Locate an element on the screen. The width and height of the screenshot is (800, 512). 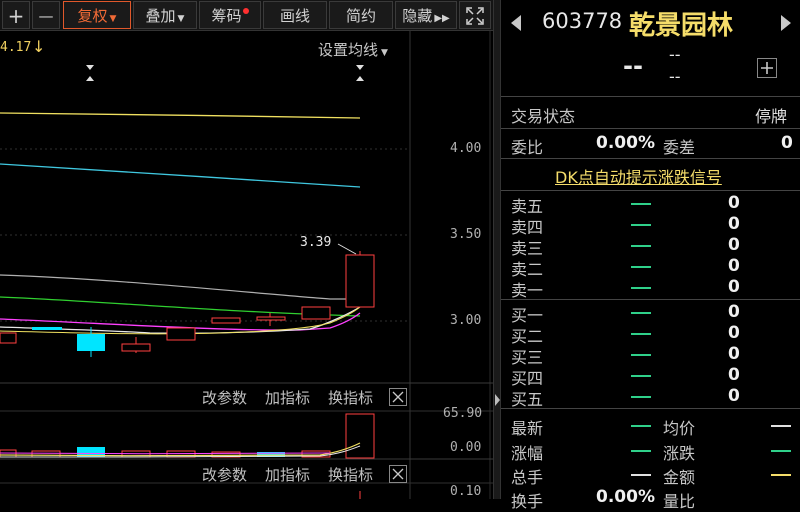
chart-toolbar: + — 复权 ▼ 叠加 ▼ 筹码 画线 简约 隐藏 ▶▶ is located at coordinates (246, 15).